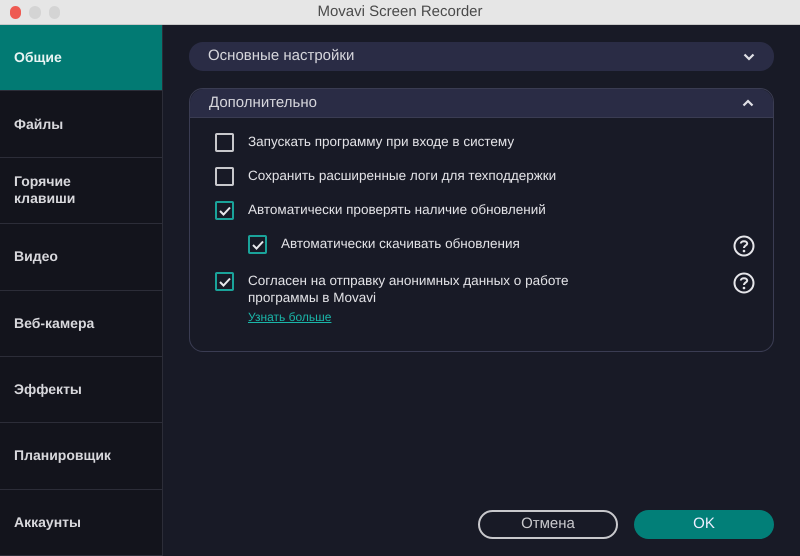 This screenshot has height=556, width=800. I want to click on sidebar-item: Горячие клавиши, so click(81, 191).